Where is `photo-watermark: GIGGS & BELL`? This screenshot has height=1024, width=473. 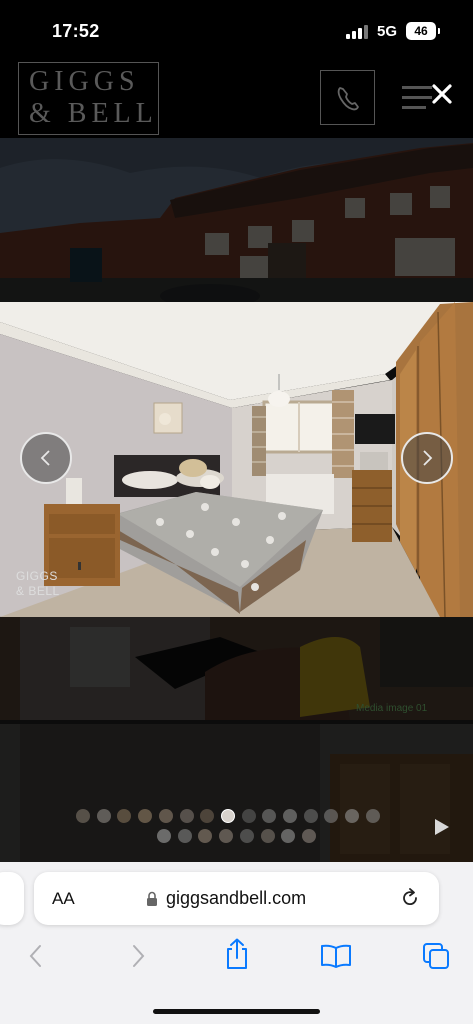 photo-watermark: GIGGS & BELL is located at coordinates (38, 584).